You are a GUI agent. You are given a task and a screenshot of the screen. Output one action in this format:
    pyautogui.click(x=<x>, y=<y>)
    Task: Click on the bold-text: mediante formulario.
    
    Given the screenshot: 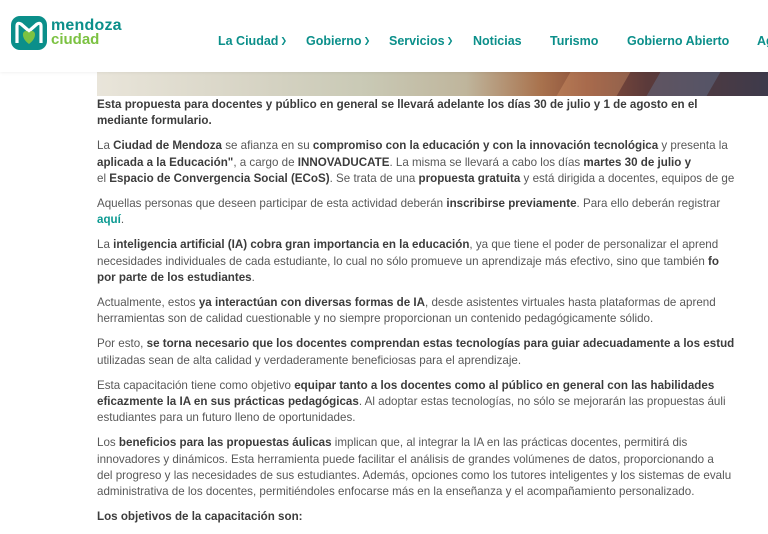 What is the action you would take?
    pyautogui.click(x=154, y=121)
    